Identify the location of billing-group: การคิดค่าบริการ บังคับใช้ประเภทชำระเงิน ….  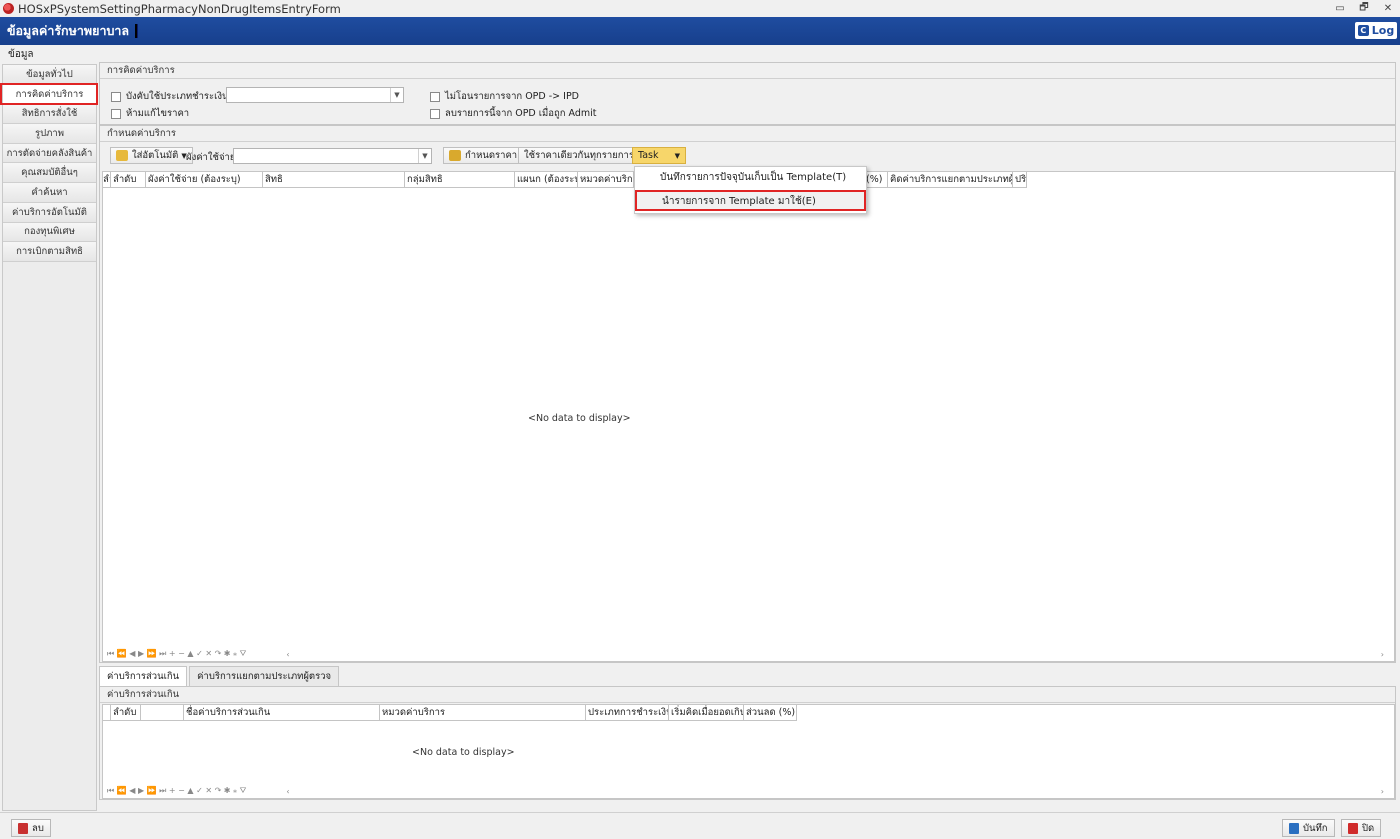
(747, 93).